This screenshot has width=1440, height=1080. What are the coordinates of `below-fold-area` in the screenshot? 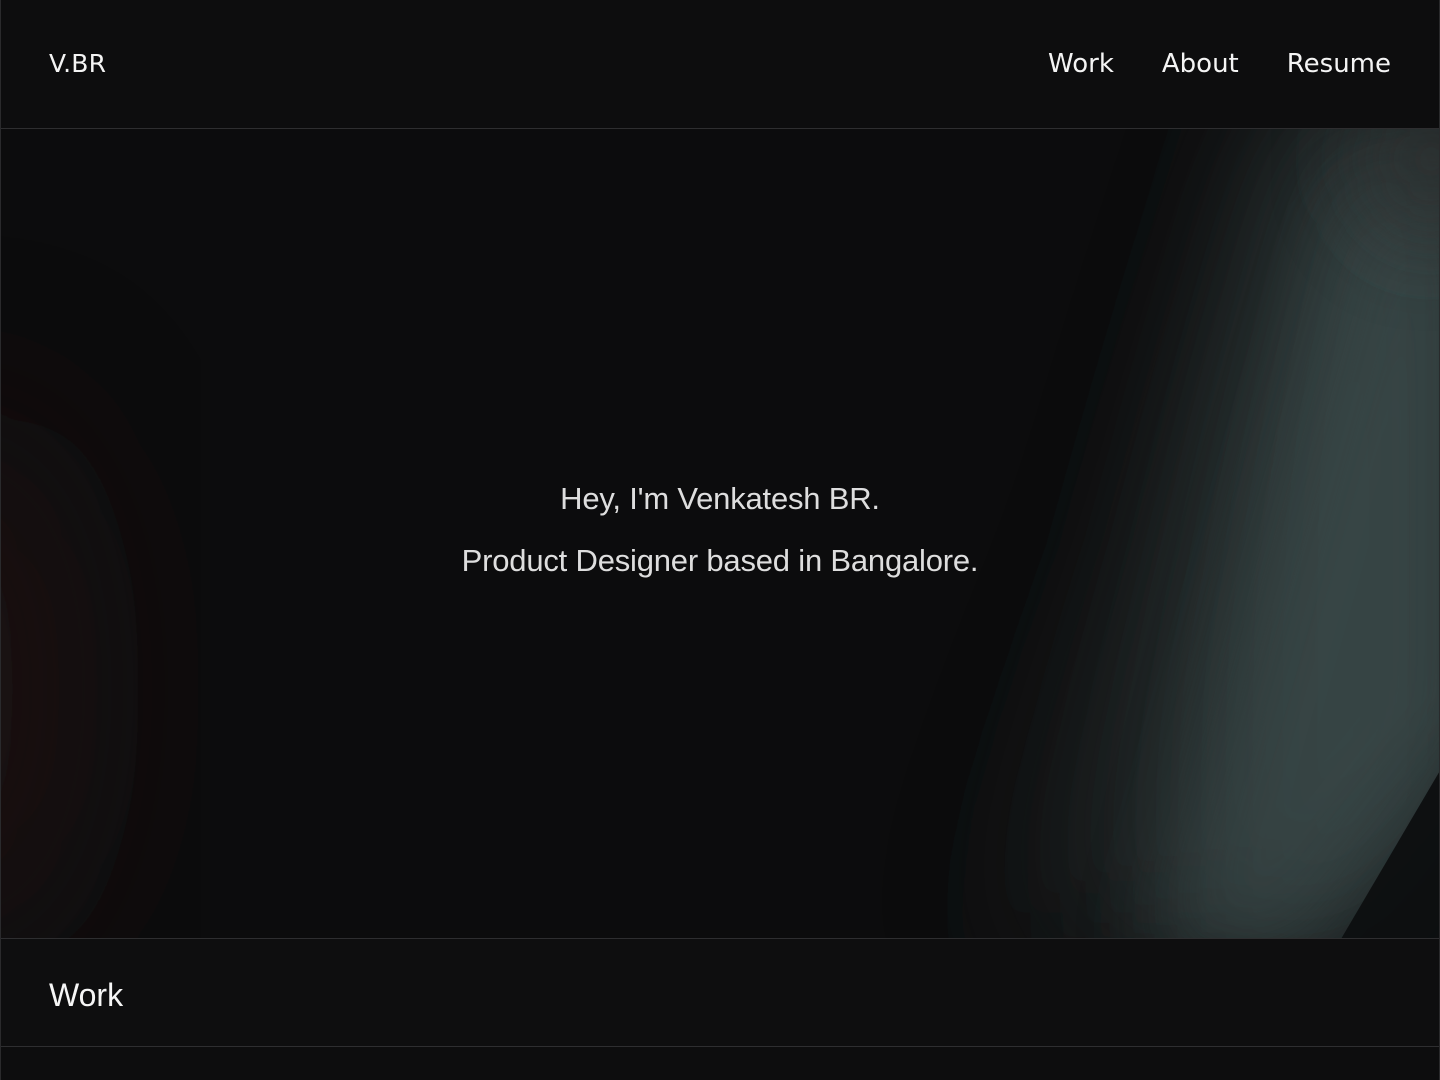 It's located at (720, 1063).